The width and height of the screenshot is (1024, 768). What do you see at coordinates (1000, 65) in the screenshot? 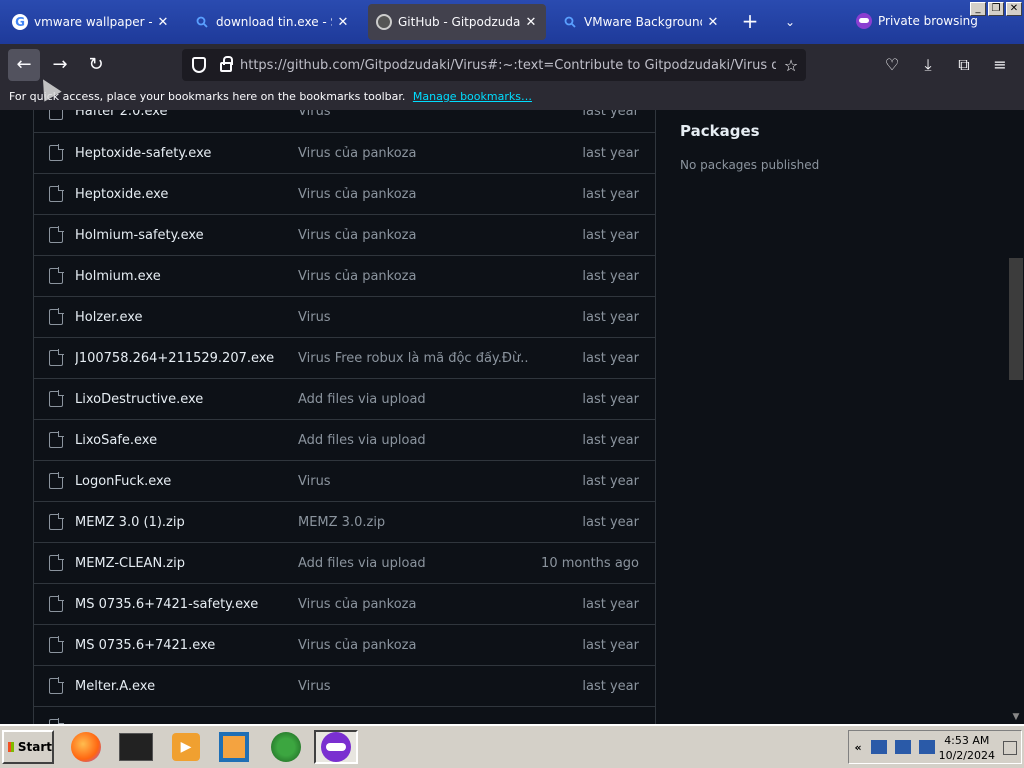
I see `menu-button: ≡` at bounding box center [1000, 65].